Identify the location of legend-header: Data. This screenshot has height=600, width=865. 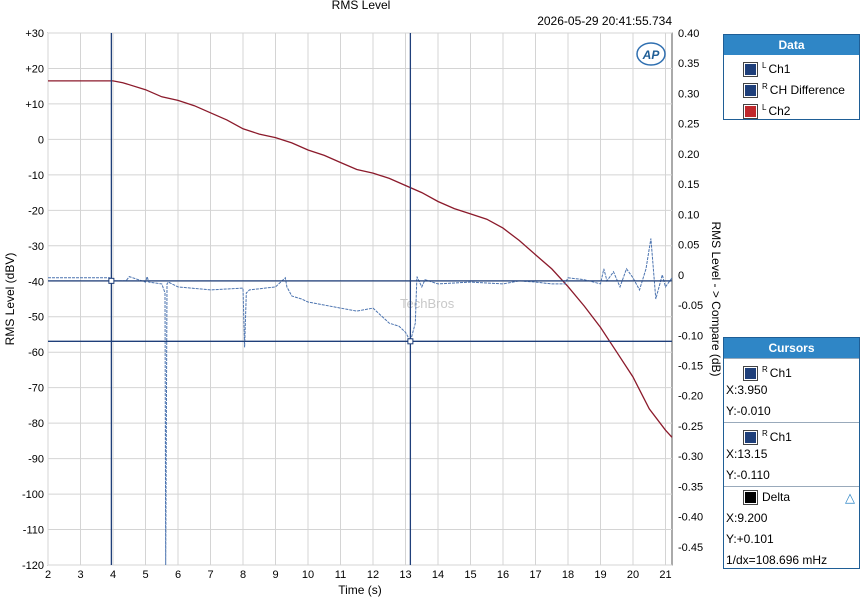
(791, 45).